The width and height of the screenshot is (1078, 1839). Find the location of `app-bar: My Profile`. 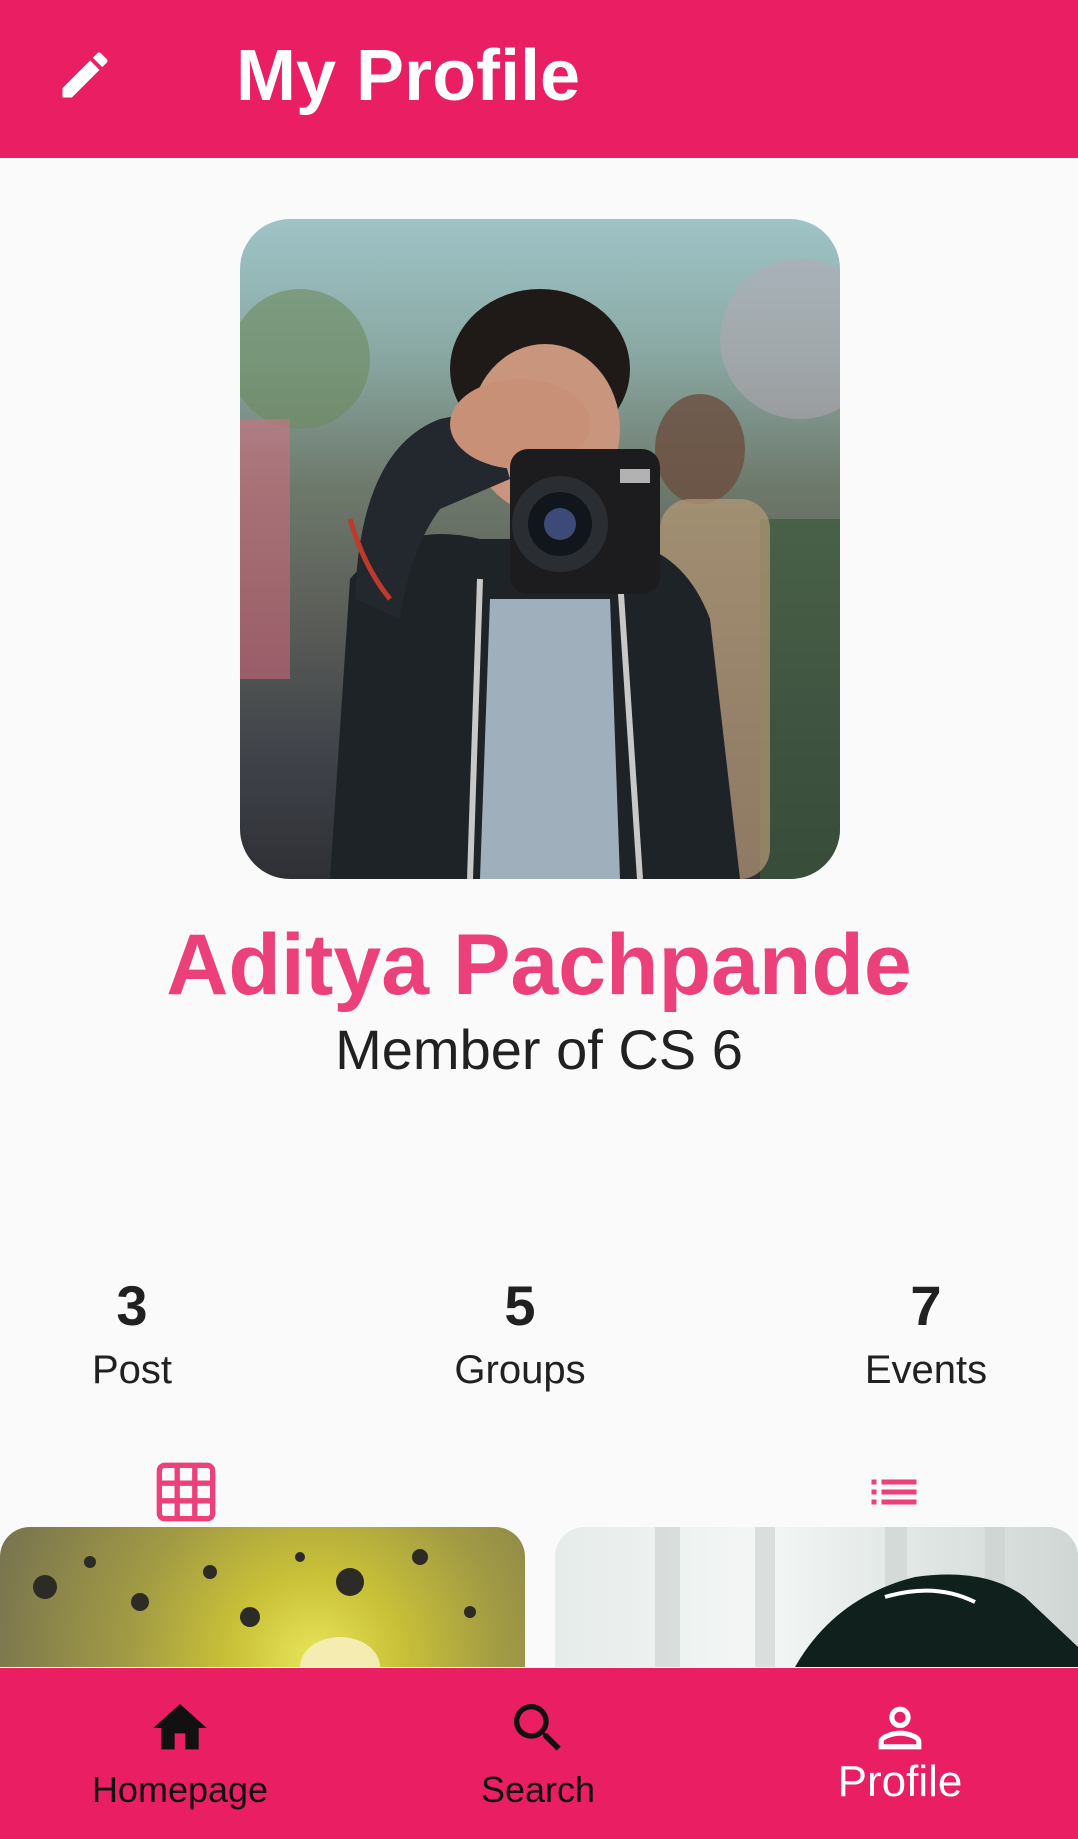

app-bar: My Profile is located at coordinates (539, 79).